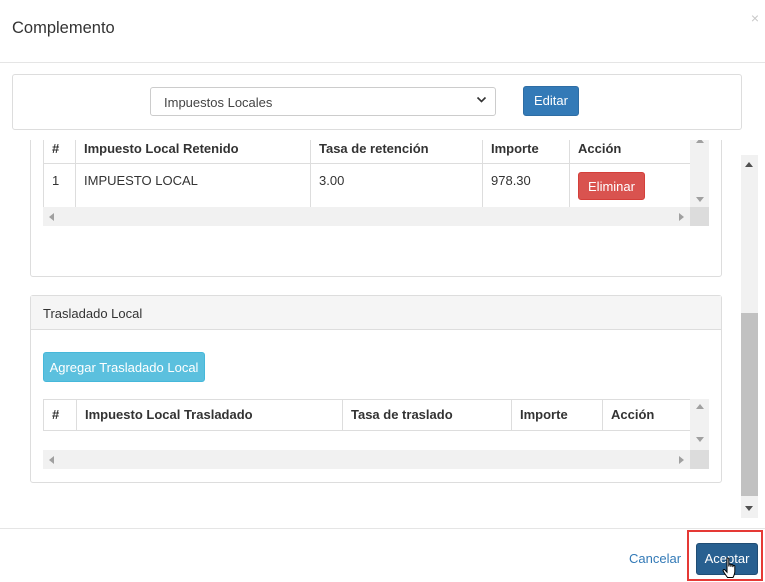 The width and height of the screenshot is (765, 582). Describe the element at coordinates (209, 415) in the screenshot. I see `col-impuesto-trasladado: Impuesto Local Trasladado` at that location.